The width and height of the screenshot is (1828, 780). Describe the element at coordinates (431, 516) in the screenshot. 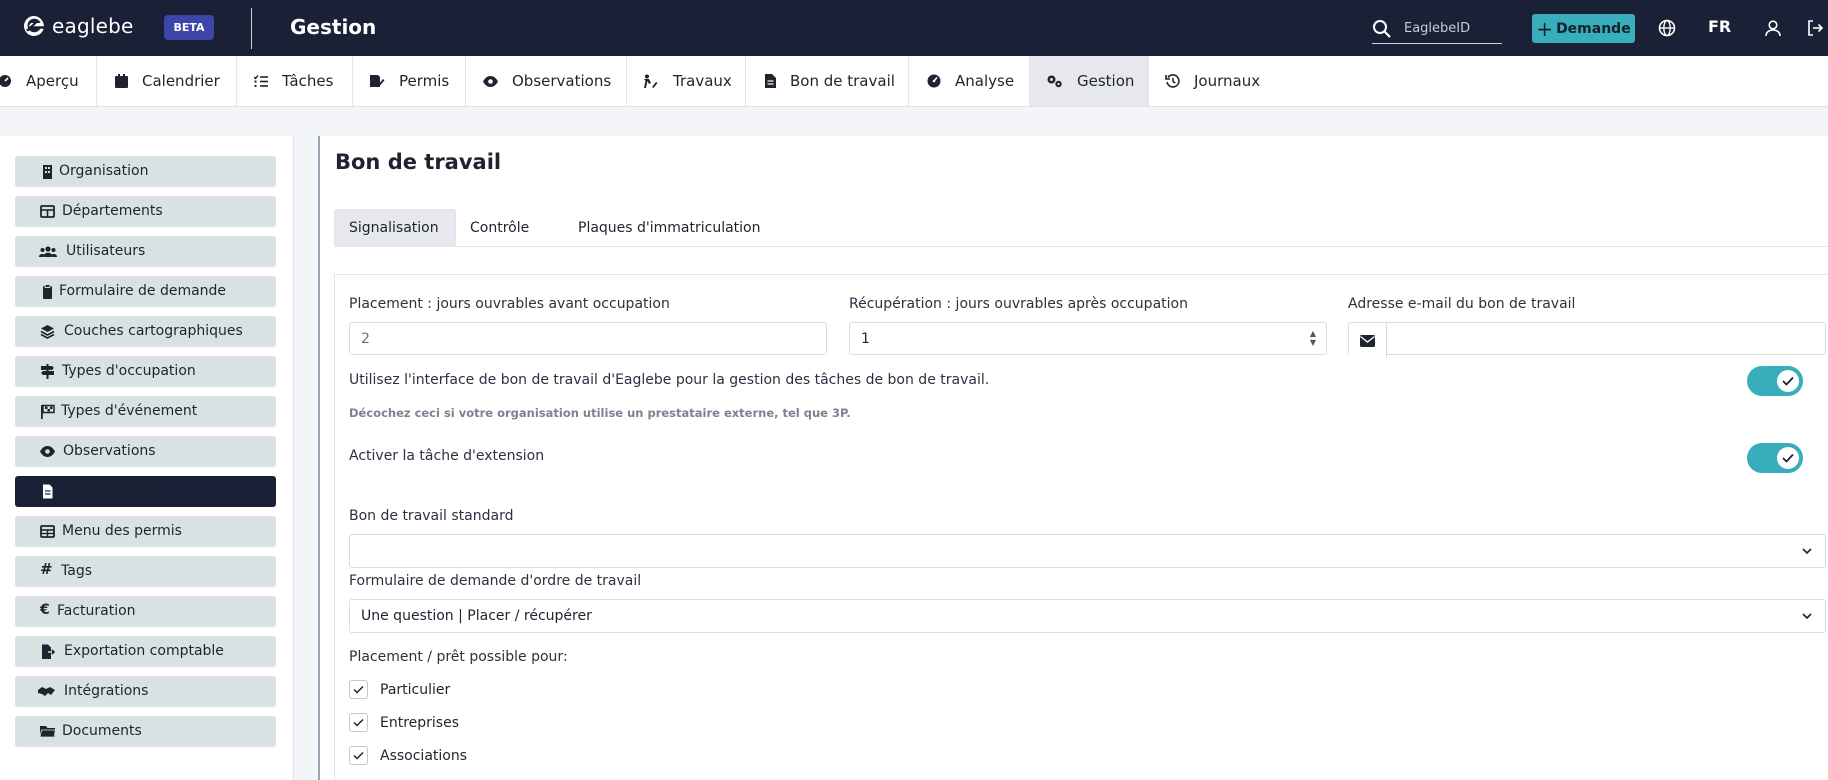

I see `standard-workorder-label: Bon de travail standard` at that location.